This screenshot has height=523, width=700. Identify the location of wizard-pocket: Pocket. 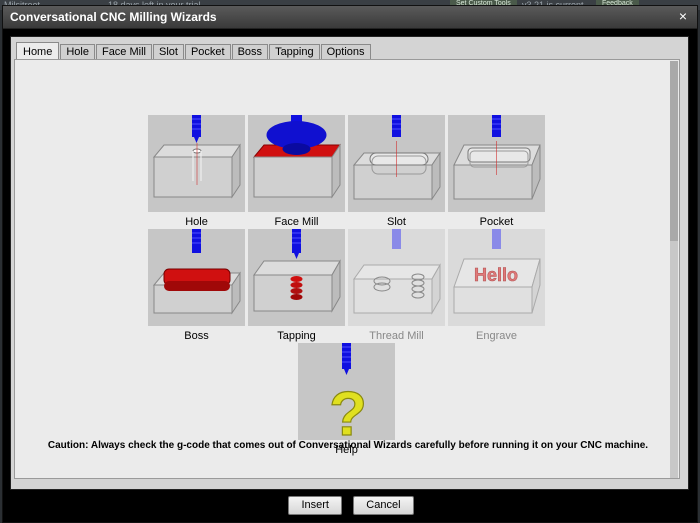
(496, 171).